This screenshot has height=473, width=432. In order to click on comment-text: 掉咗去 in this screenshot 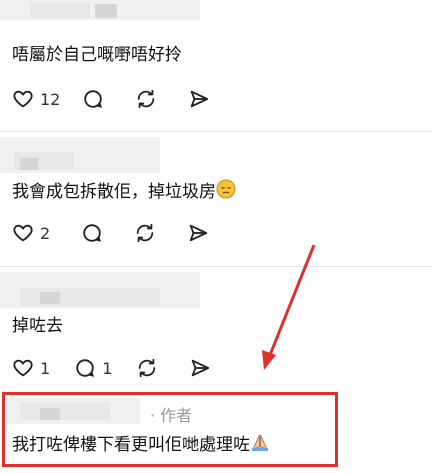, I will do `click(37, 326)`.